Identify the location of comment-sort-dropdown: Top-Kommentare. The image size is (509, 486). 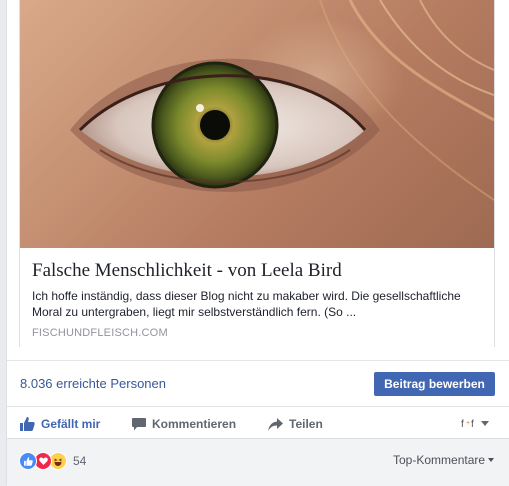
(444, 460).